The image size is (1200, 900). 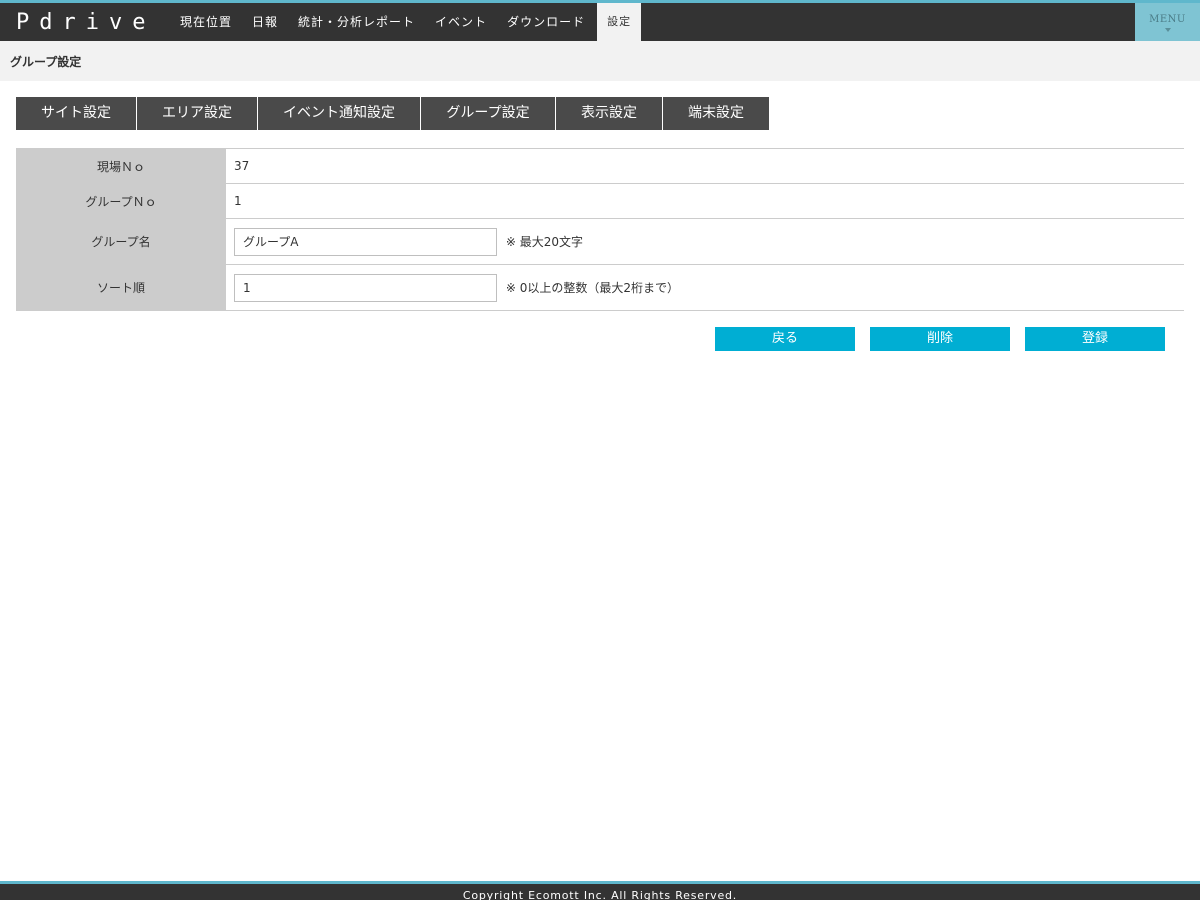 I want to click on menu-button-label: MENU, so click(x=1167, y=19).